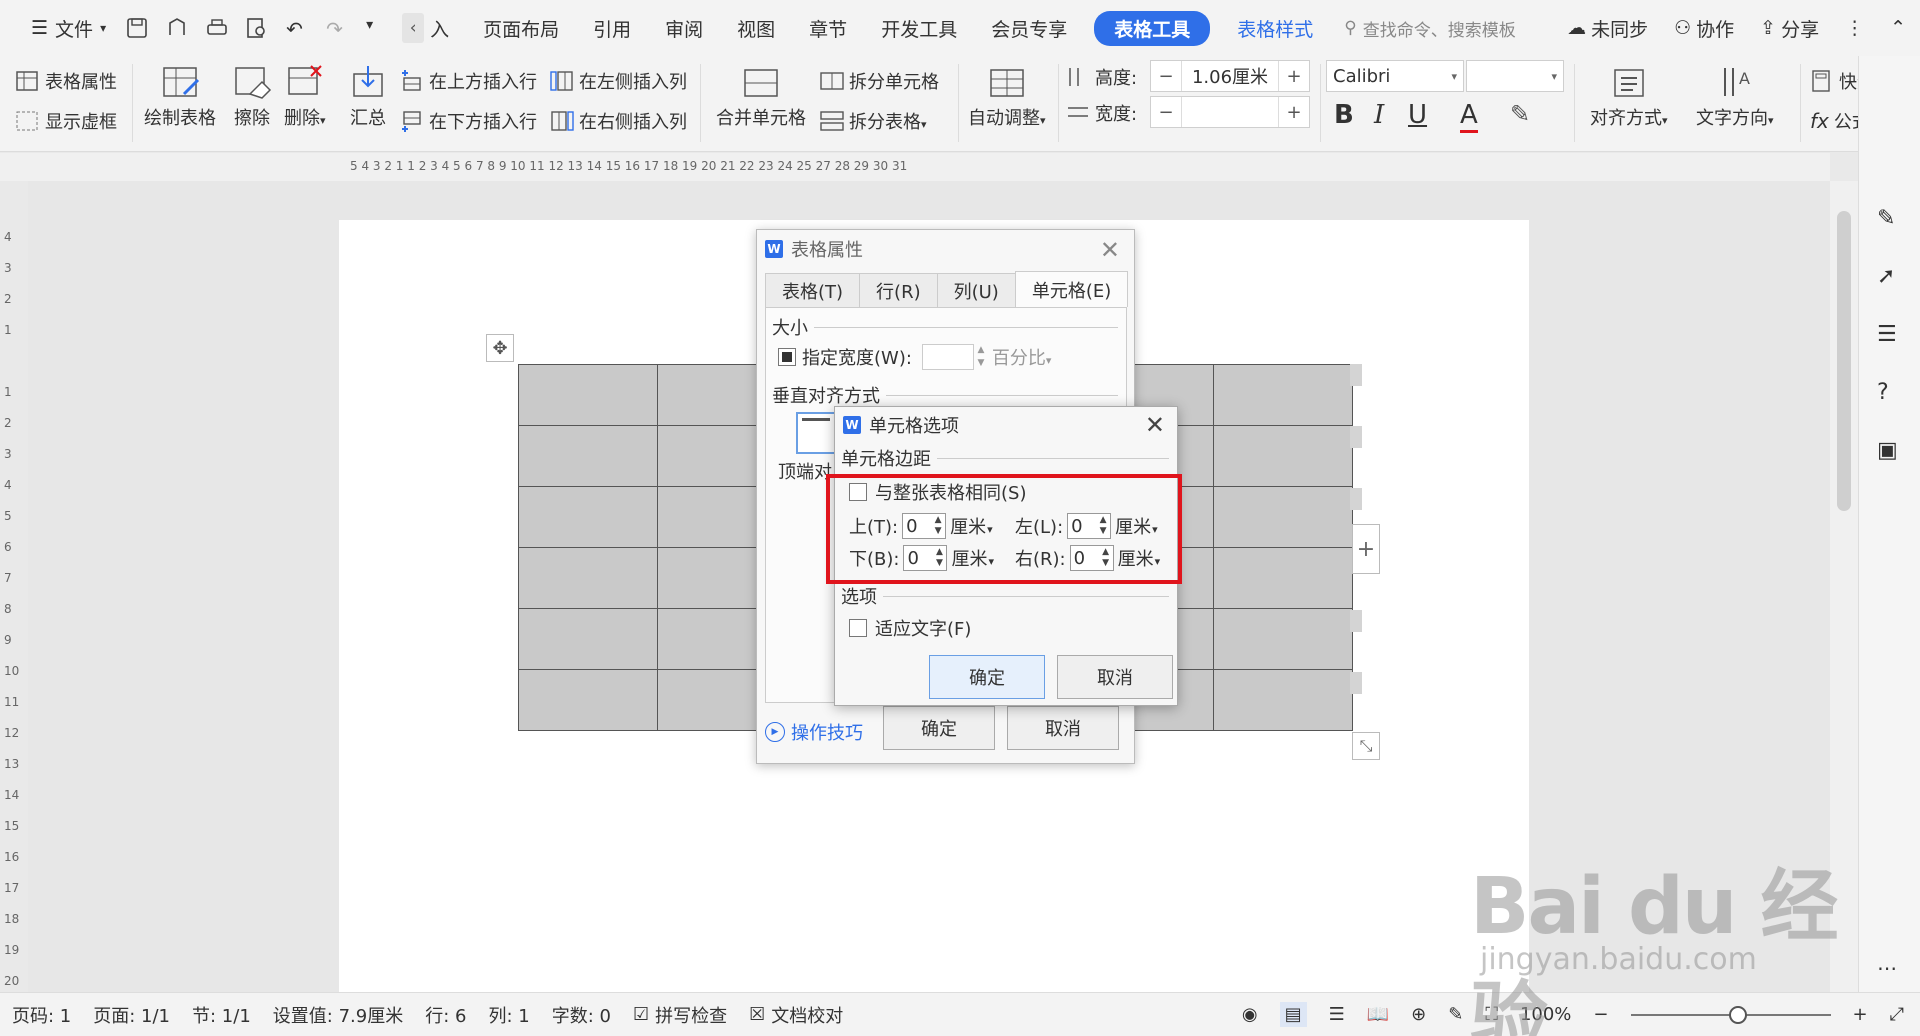 The width and height of the screenshot is (1920, 1036). Describe the element at coordinates (221, 1015) in the screenshot. I see `section-indicator: 节: 1/1` at that location.